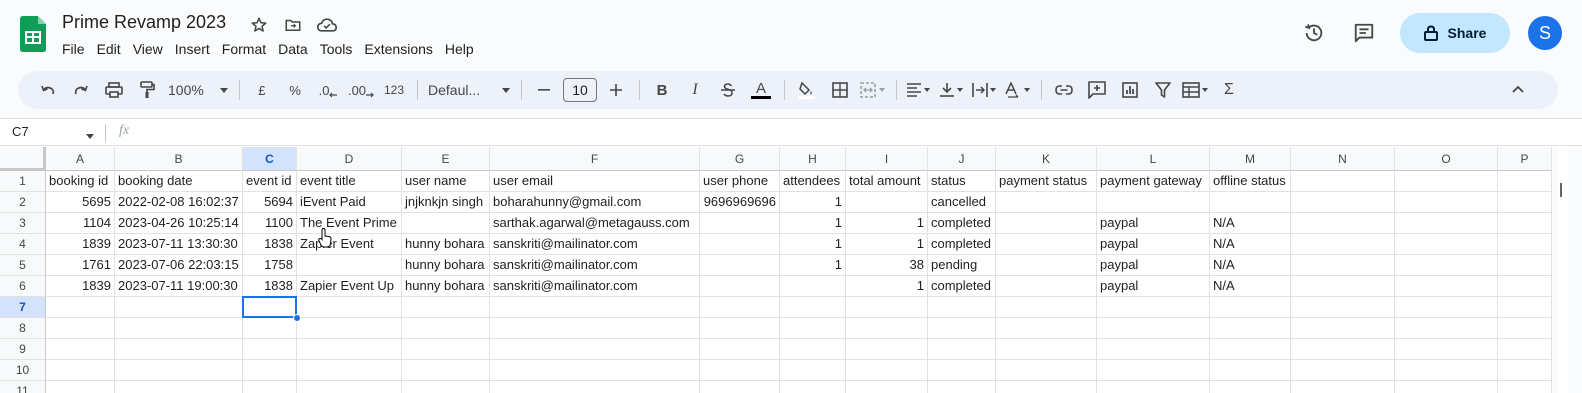 The height and width of the screenshot is (393, 1582). What do you see at coordinates (1250, 387) in the screenshot?
I see `cell-m11` at bounding box center [1250, 387].